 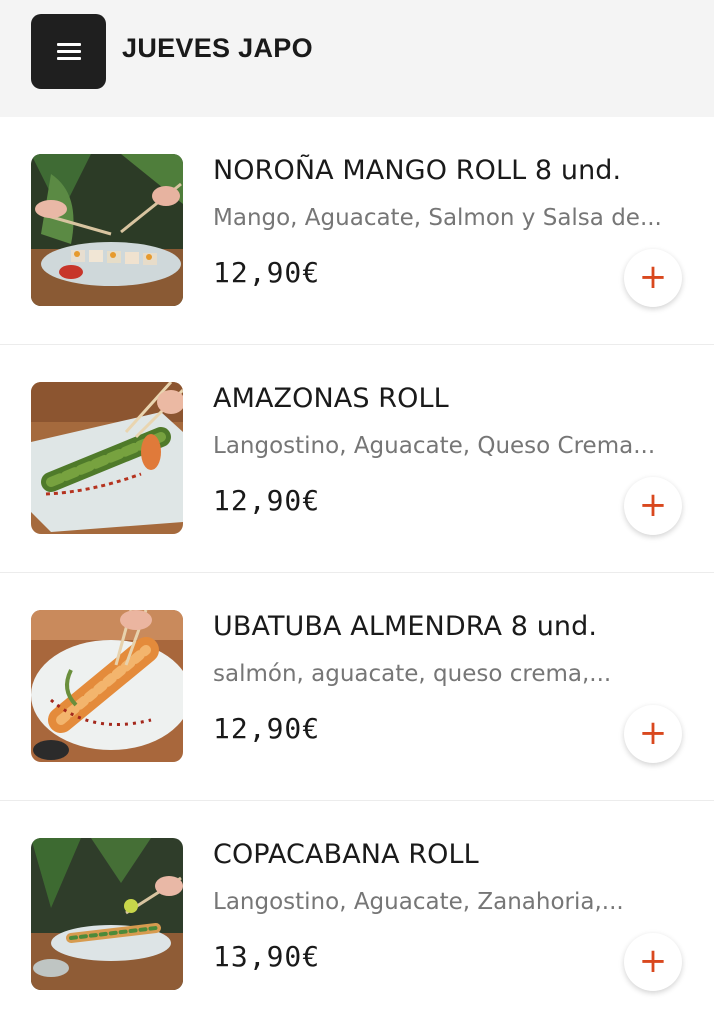 What do you see at coordinates (417, 170) in the screenshot?
I see `item-name: NOROÑA MANGO ROLL 8 und.` at bounding box center [417, 170].